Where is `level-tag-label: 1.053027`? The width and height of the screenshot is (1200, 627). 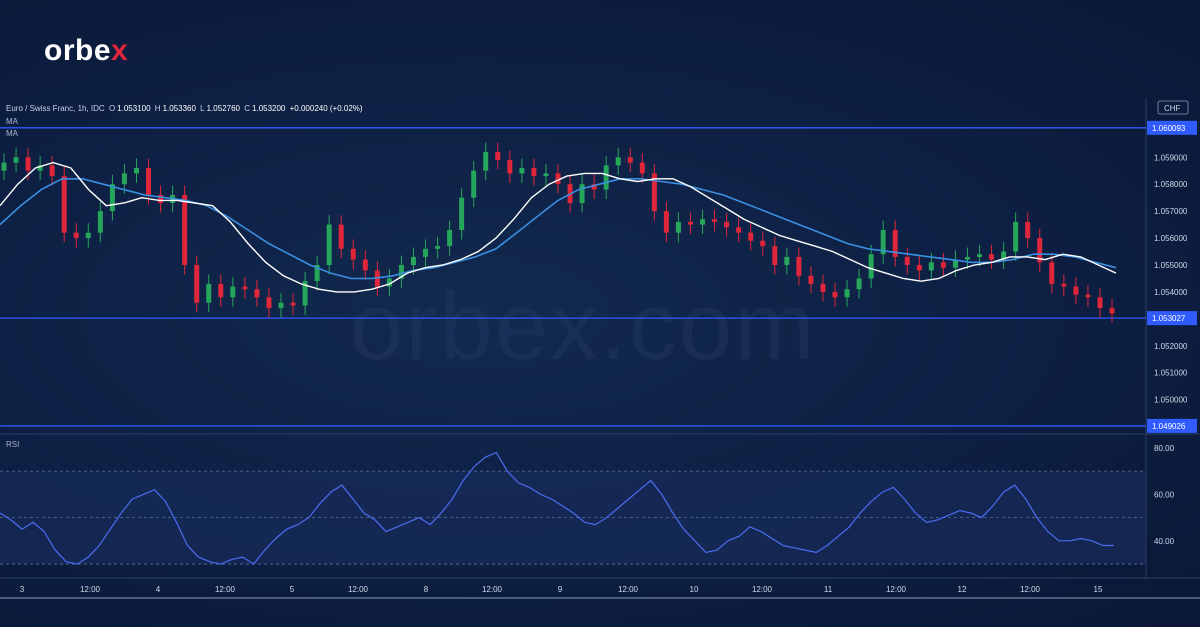 level-tag-label: 1.053027 is located at coordinates (1169, 318).